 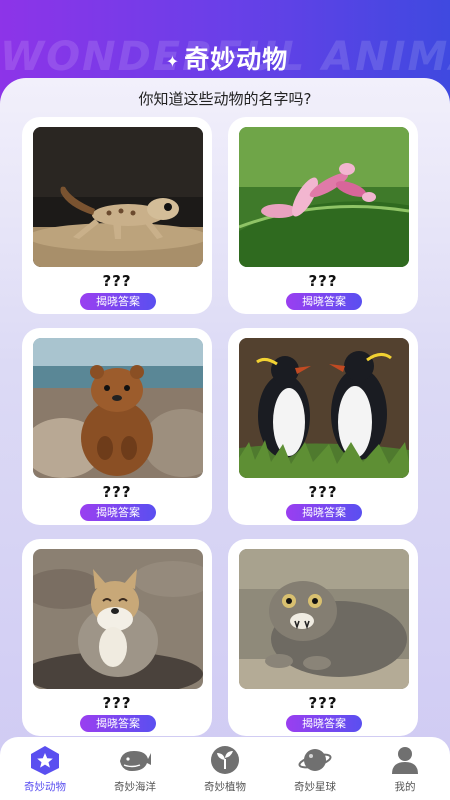 What do you see at coordinates (45, 787) in the screenshot?
I see `tab-label: 奇妙动物` at bounding box center [45, 787].